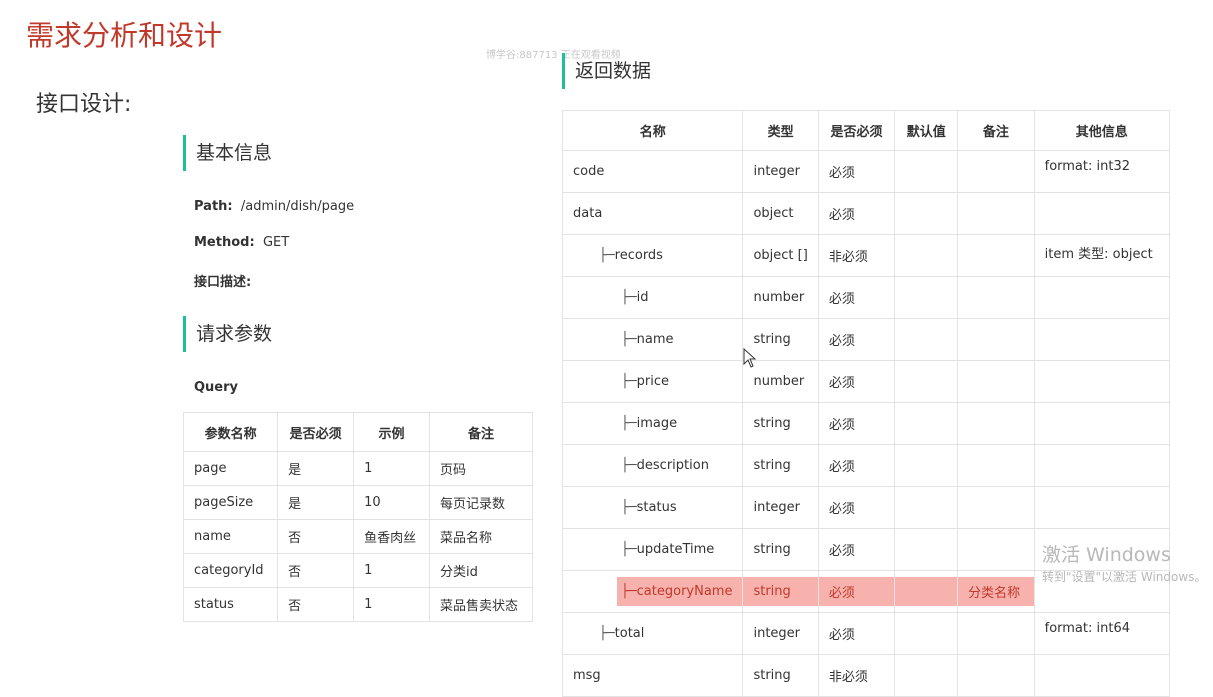 The height and width of the screenshot is (697, 1213). What do you see at coordinates (652, 213) in the screenshot?
I see `field-name-cell: data` at bounding box center [652, 213].